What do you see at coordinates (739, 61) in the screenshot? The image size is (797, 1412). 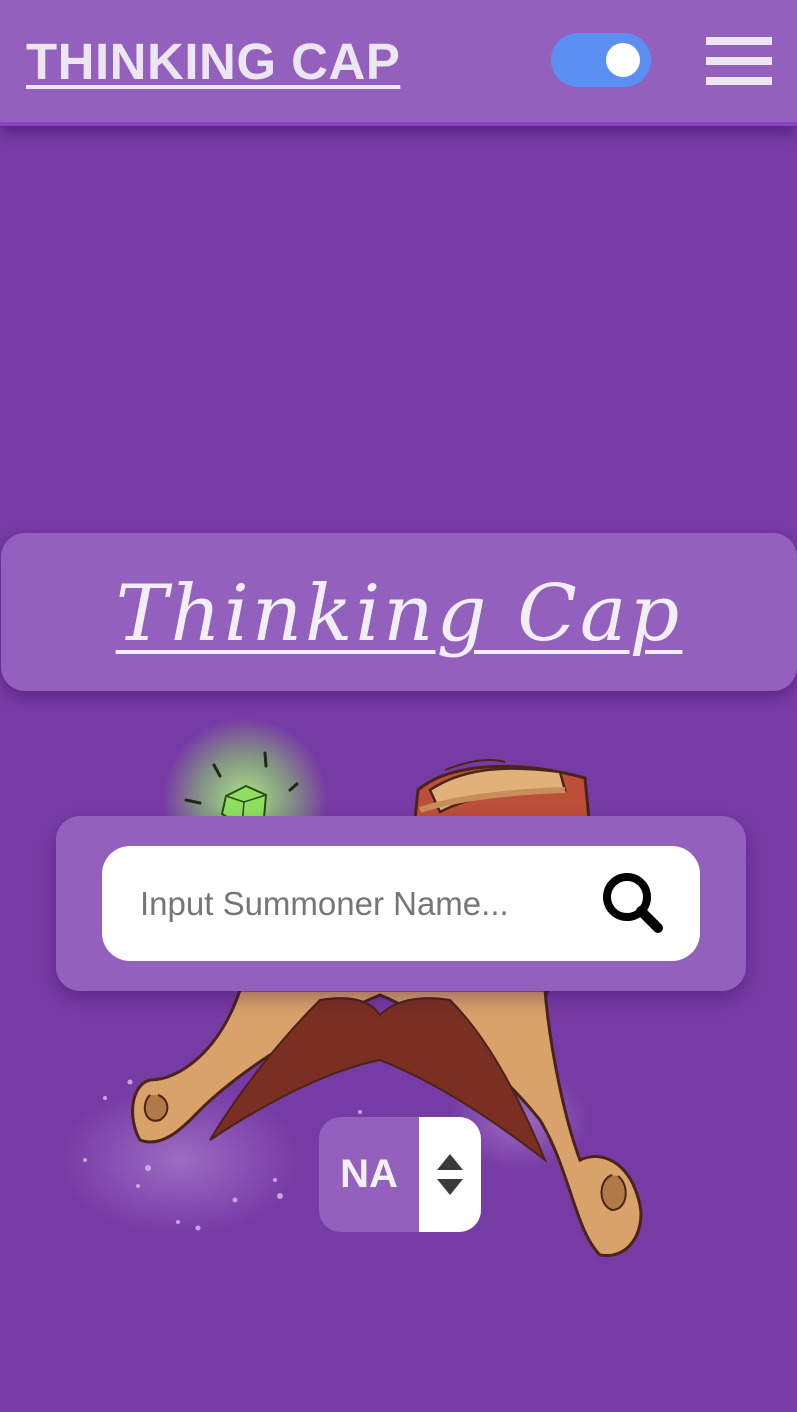 I see `hamburger-menu-icon` at bounding box center [739, 61].